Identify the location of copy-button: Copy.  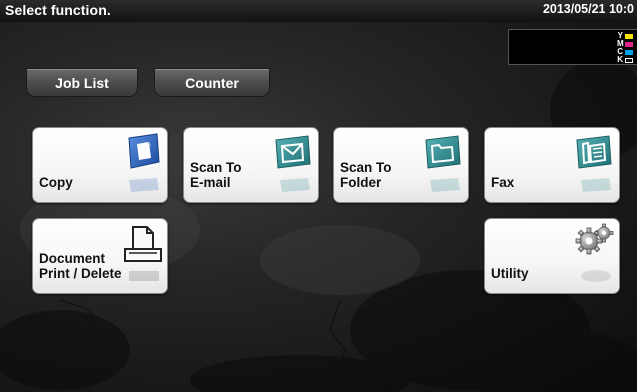
(100, 165).